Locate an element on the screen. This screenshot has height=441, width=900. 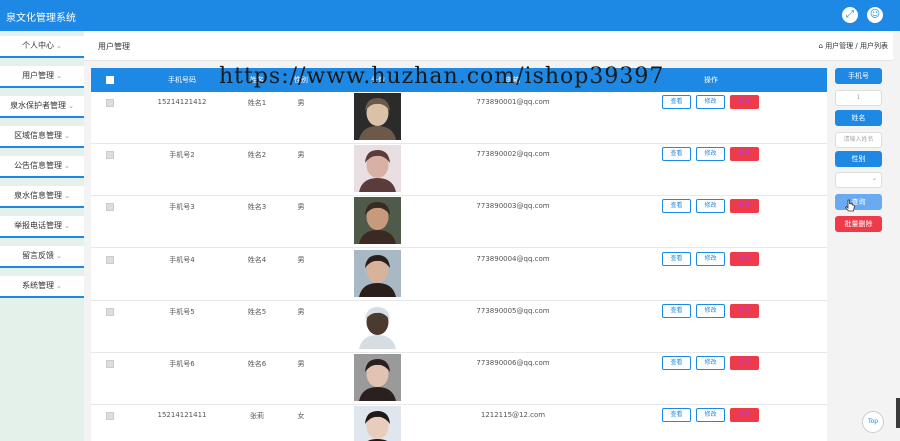
sidebar-item-system-management: 系统管理 ⌄ is located at coordinates (42, 287).